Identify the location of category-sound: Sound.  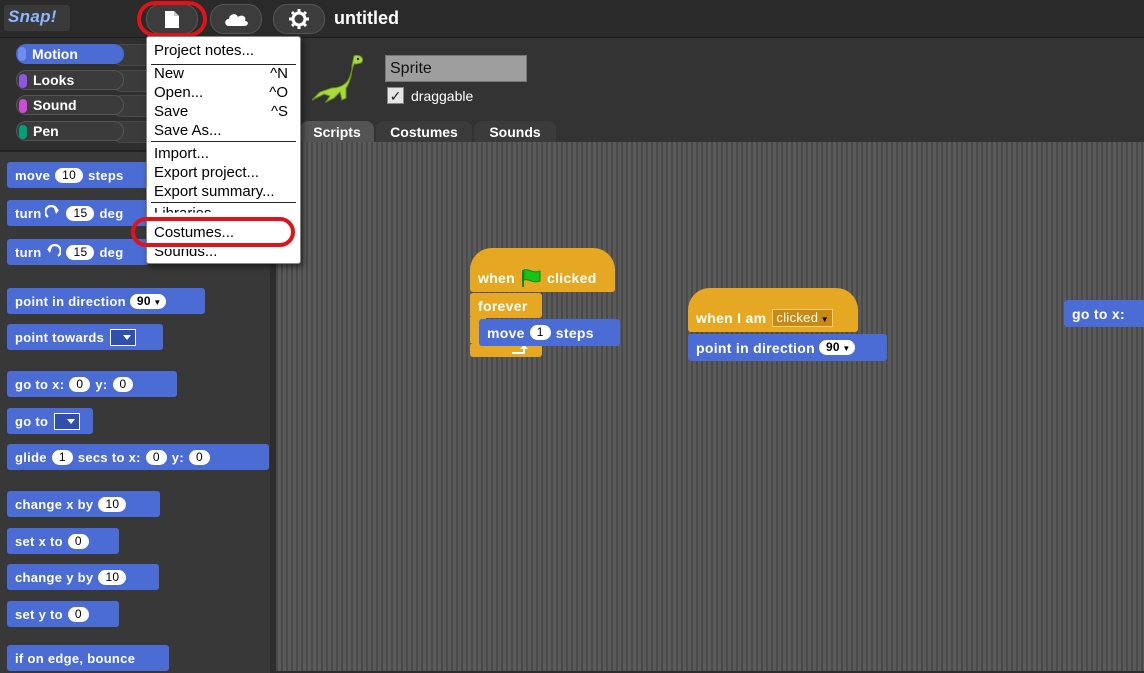
(70, 105).